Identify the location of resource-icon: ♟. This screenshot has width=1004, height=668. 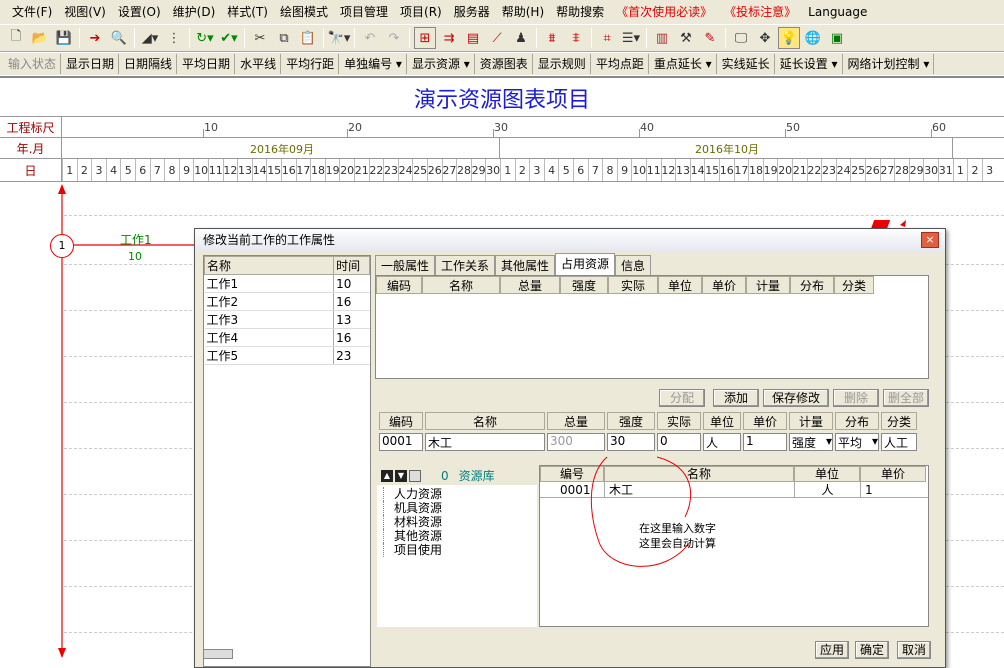
(521, 38).